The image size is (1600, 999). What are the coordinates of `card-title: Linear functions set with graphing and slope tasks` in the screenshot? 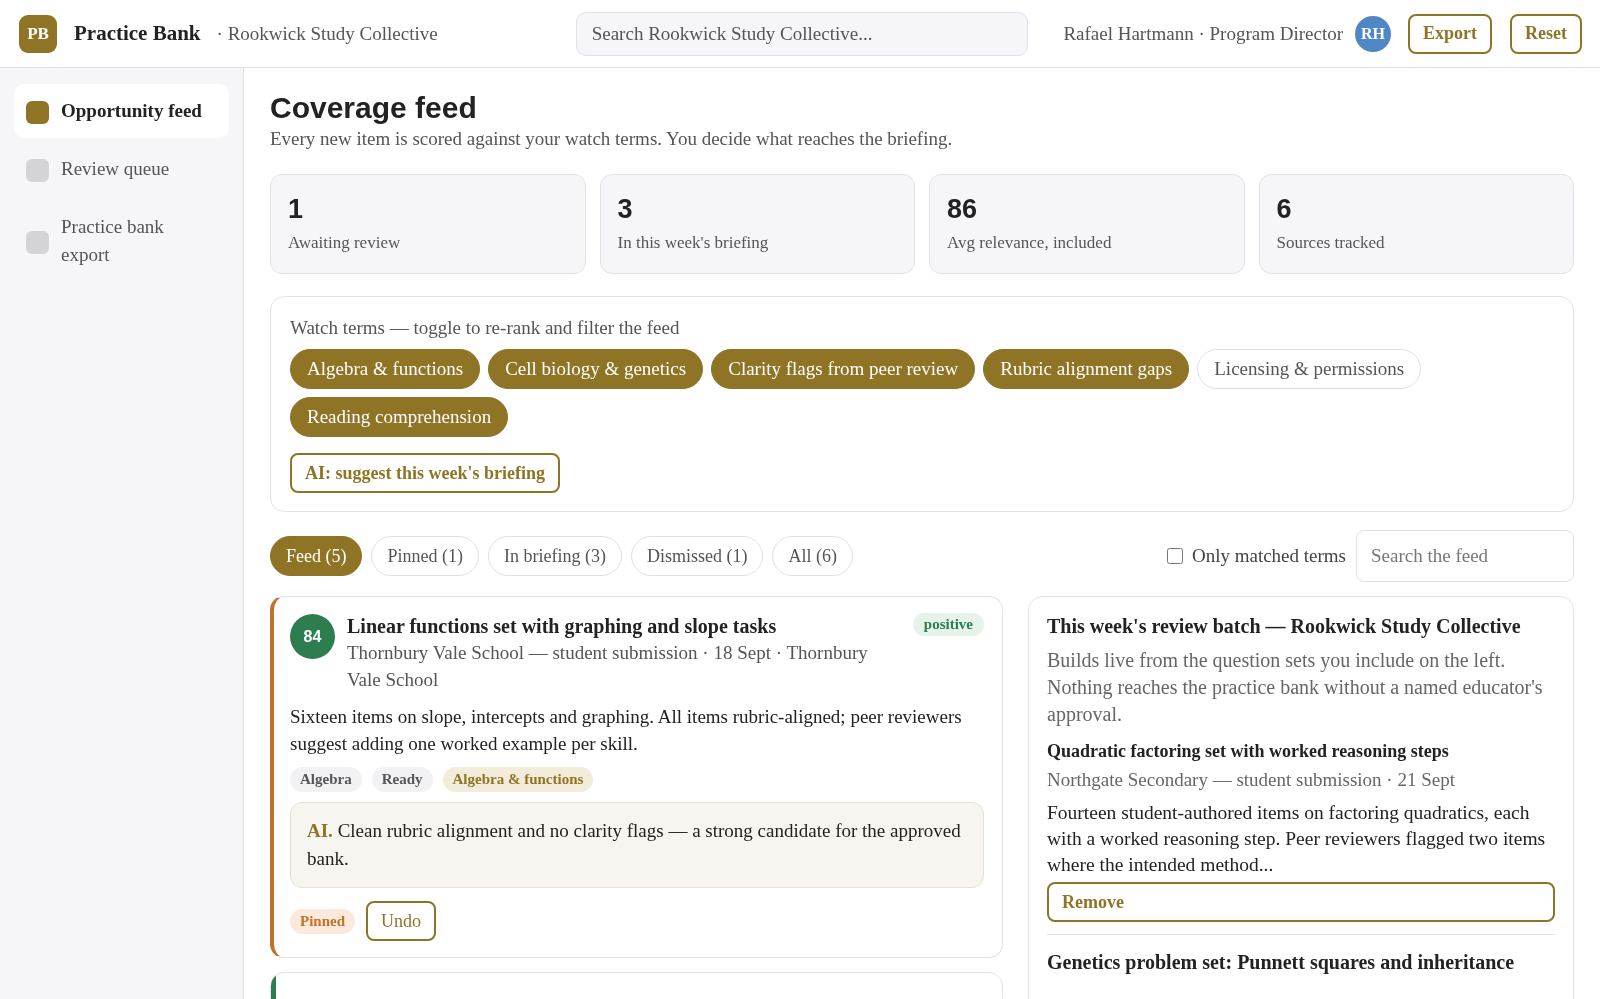 It's located at (624, 626).